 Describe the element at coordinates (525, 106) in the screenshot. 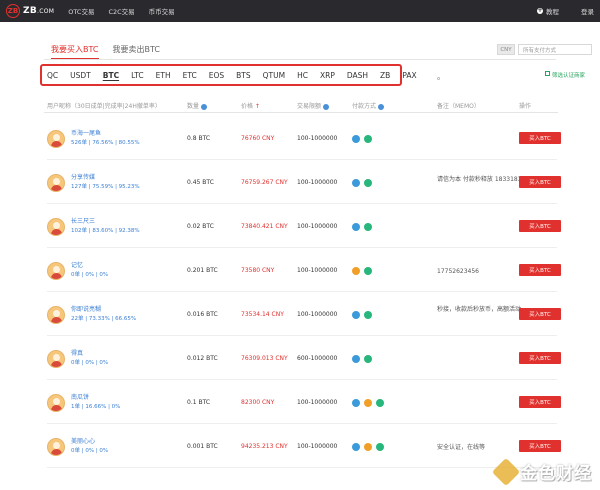

I see `col-action: 操作` at that location.